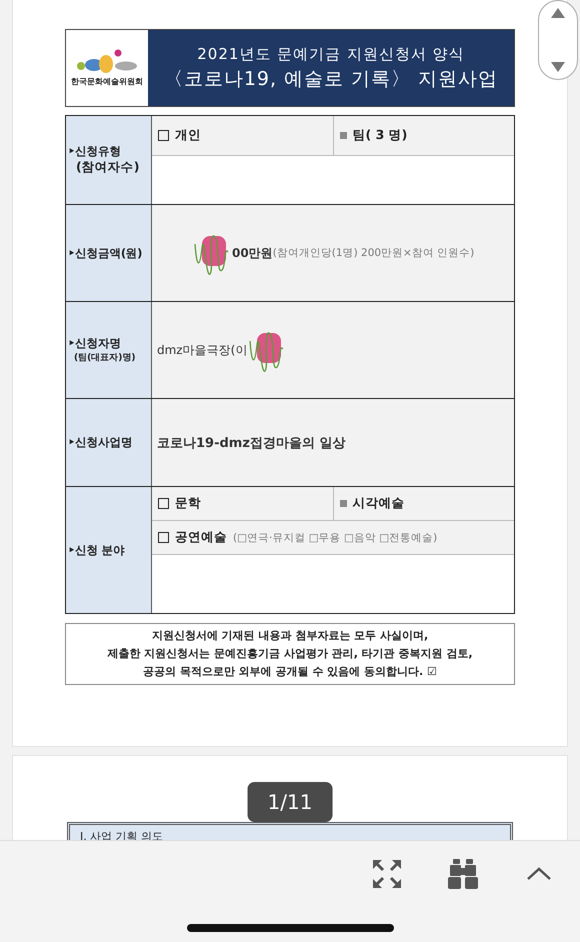 The image size is (580, 942). I want to click on form-title: 2021년도 문예기금 지원신청서 양식, so click(331, 54).